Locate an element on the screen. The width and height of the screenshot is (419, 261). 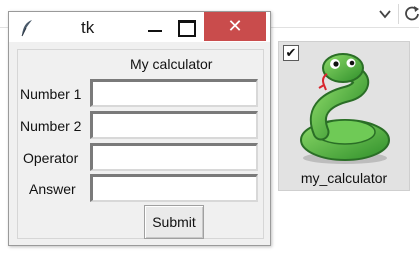
feather-icon is located at coordinates (26, 28).